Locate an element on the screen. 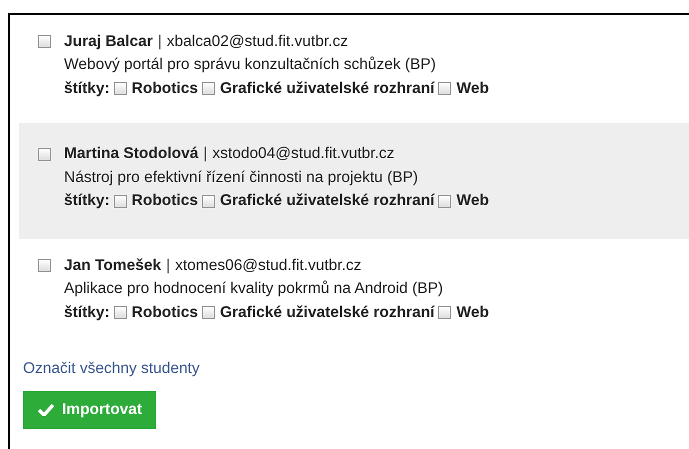 The width and height of the screenshot is (689, 449). student-email: xbalca02@stud.fit.vutbr.cz is located at coordinates (257, 41).